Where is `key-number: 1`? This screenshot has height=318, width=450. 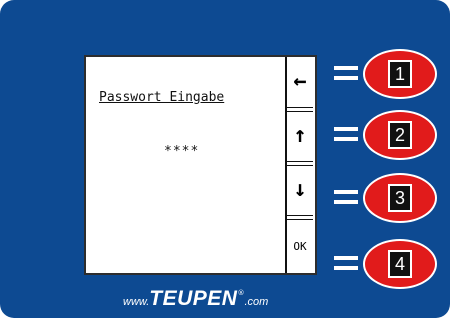 key-number: 1 is located at coordinates (400, 74).